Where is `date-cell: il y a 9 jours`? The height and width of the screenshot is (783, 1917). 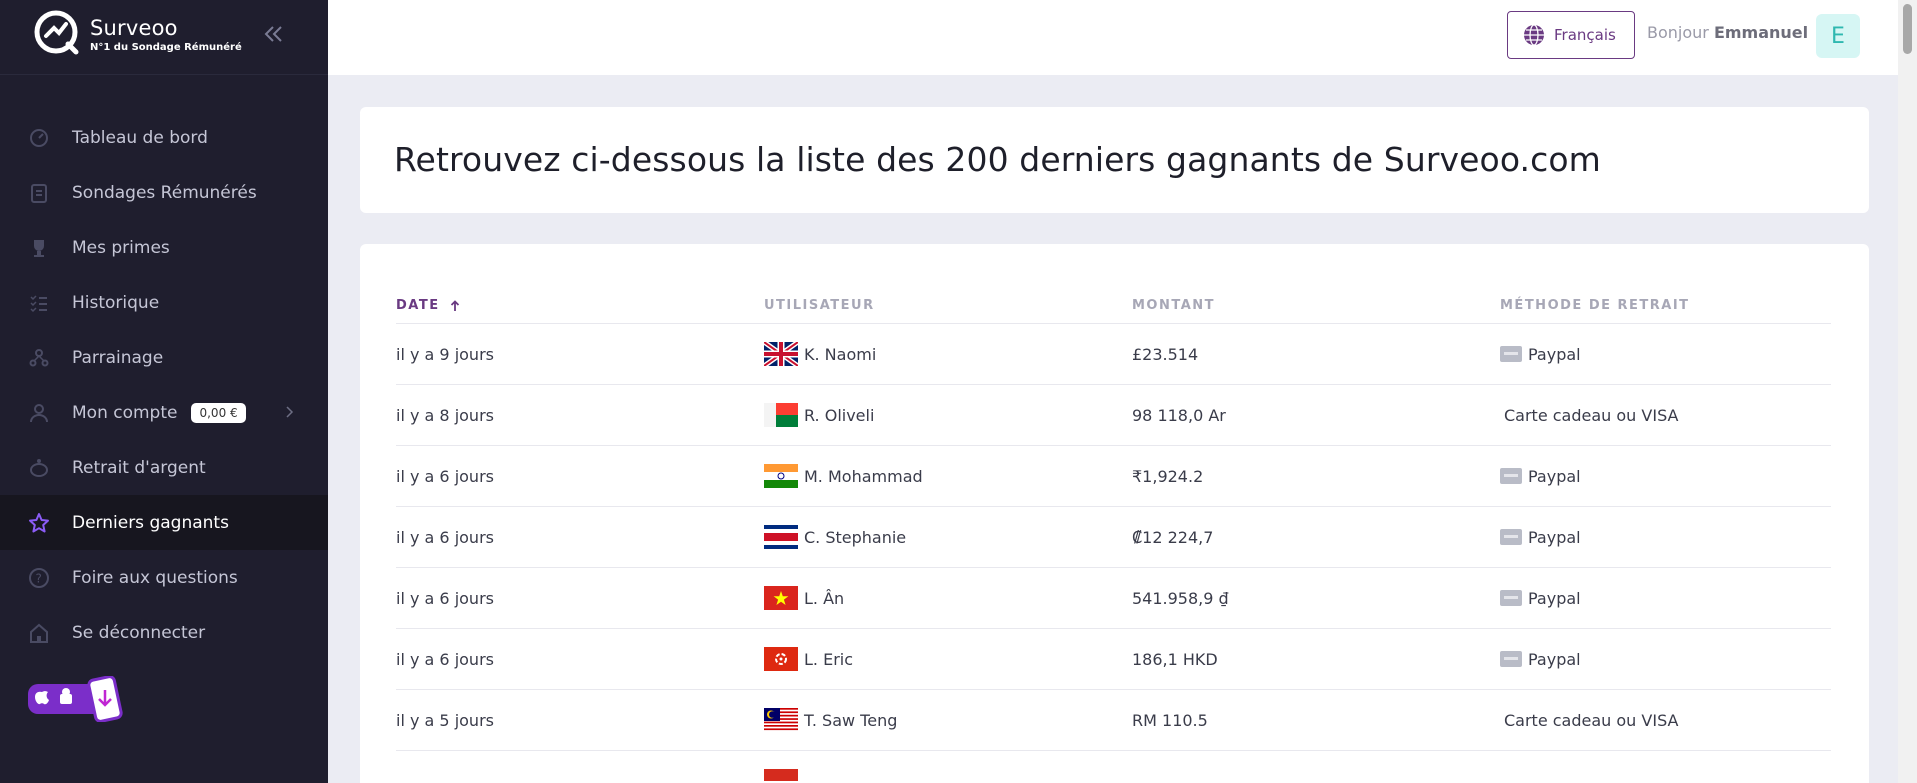 date-cell: il y a 9 jours is located at coordinates (445, 354).